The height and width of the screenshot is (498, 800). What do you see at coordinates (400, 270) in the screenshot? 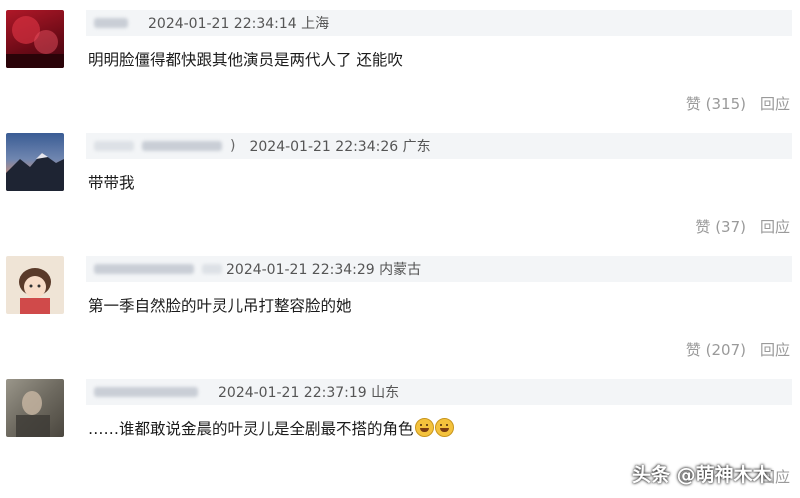
I see `comment-location: 内蒙古` at bounding box center [400, 270].